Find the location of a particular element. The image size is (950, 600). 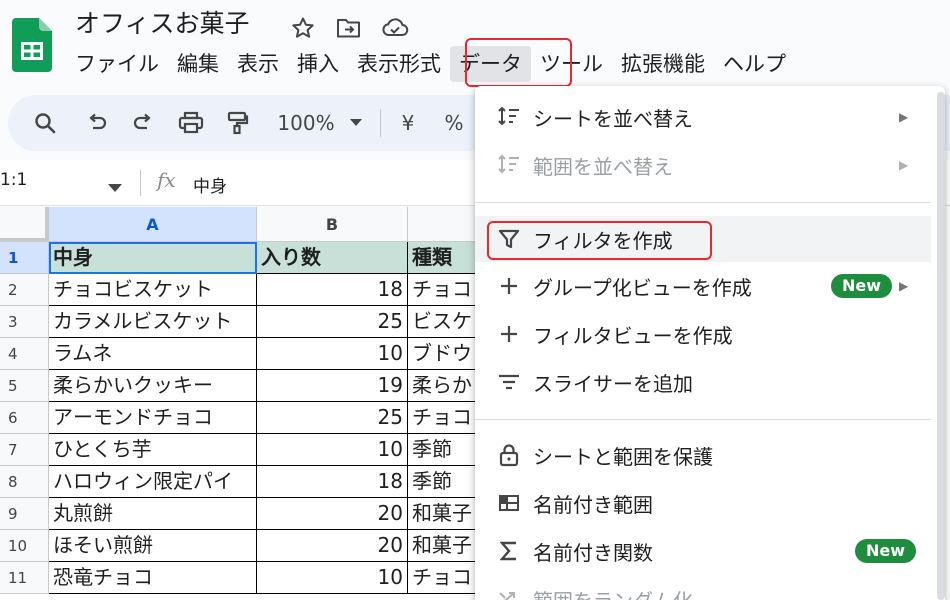

menu-item-named-functions: 名前付き関数 New is located at coordinates (703, 551).